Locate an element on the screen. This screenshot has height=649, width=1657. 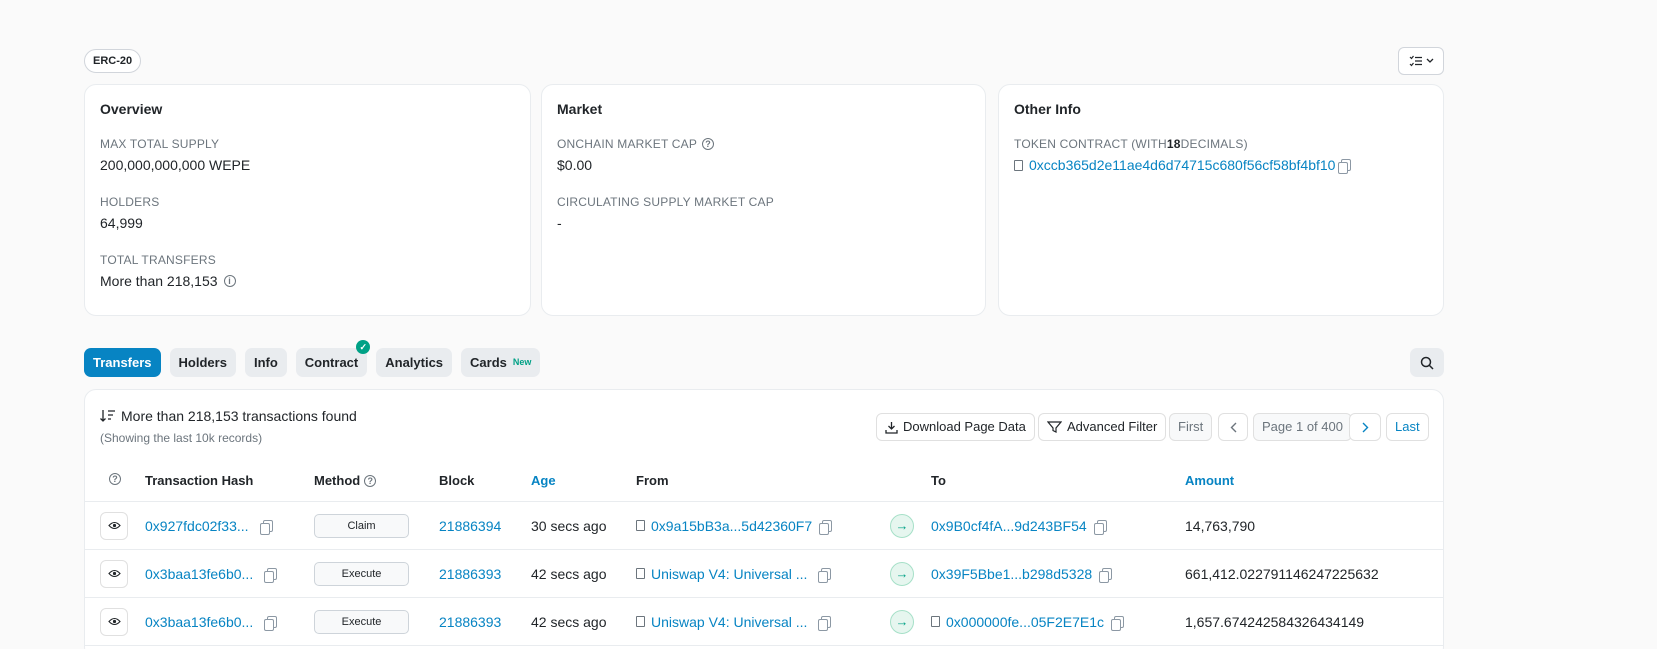
page-indicator: Page 1 of 400 is located at coordinates (1302, 427).